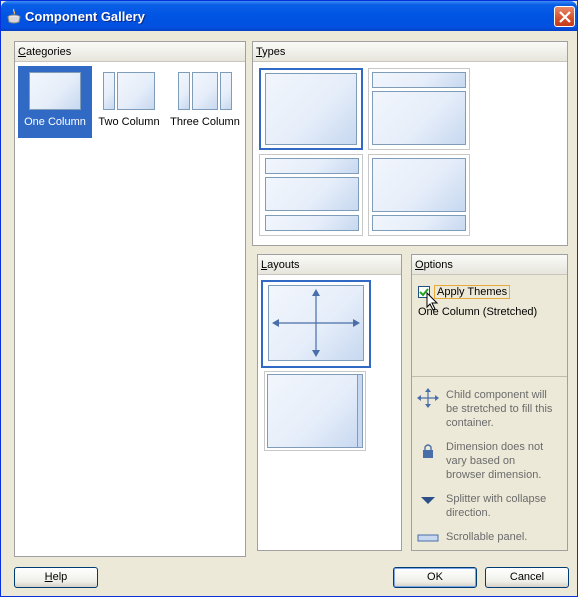 The height and width of the screenshot is (597, 578). What do you see at coordinates (478, 312) in the screenshot?
I see `selected-layout-description: One Column (Stretched)` at bounding box center [478, 312].